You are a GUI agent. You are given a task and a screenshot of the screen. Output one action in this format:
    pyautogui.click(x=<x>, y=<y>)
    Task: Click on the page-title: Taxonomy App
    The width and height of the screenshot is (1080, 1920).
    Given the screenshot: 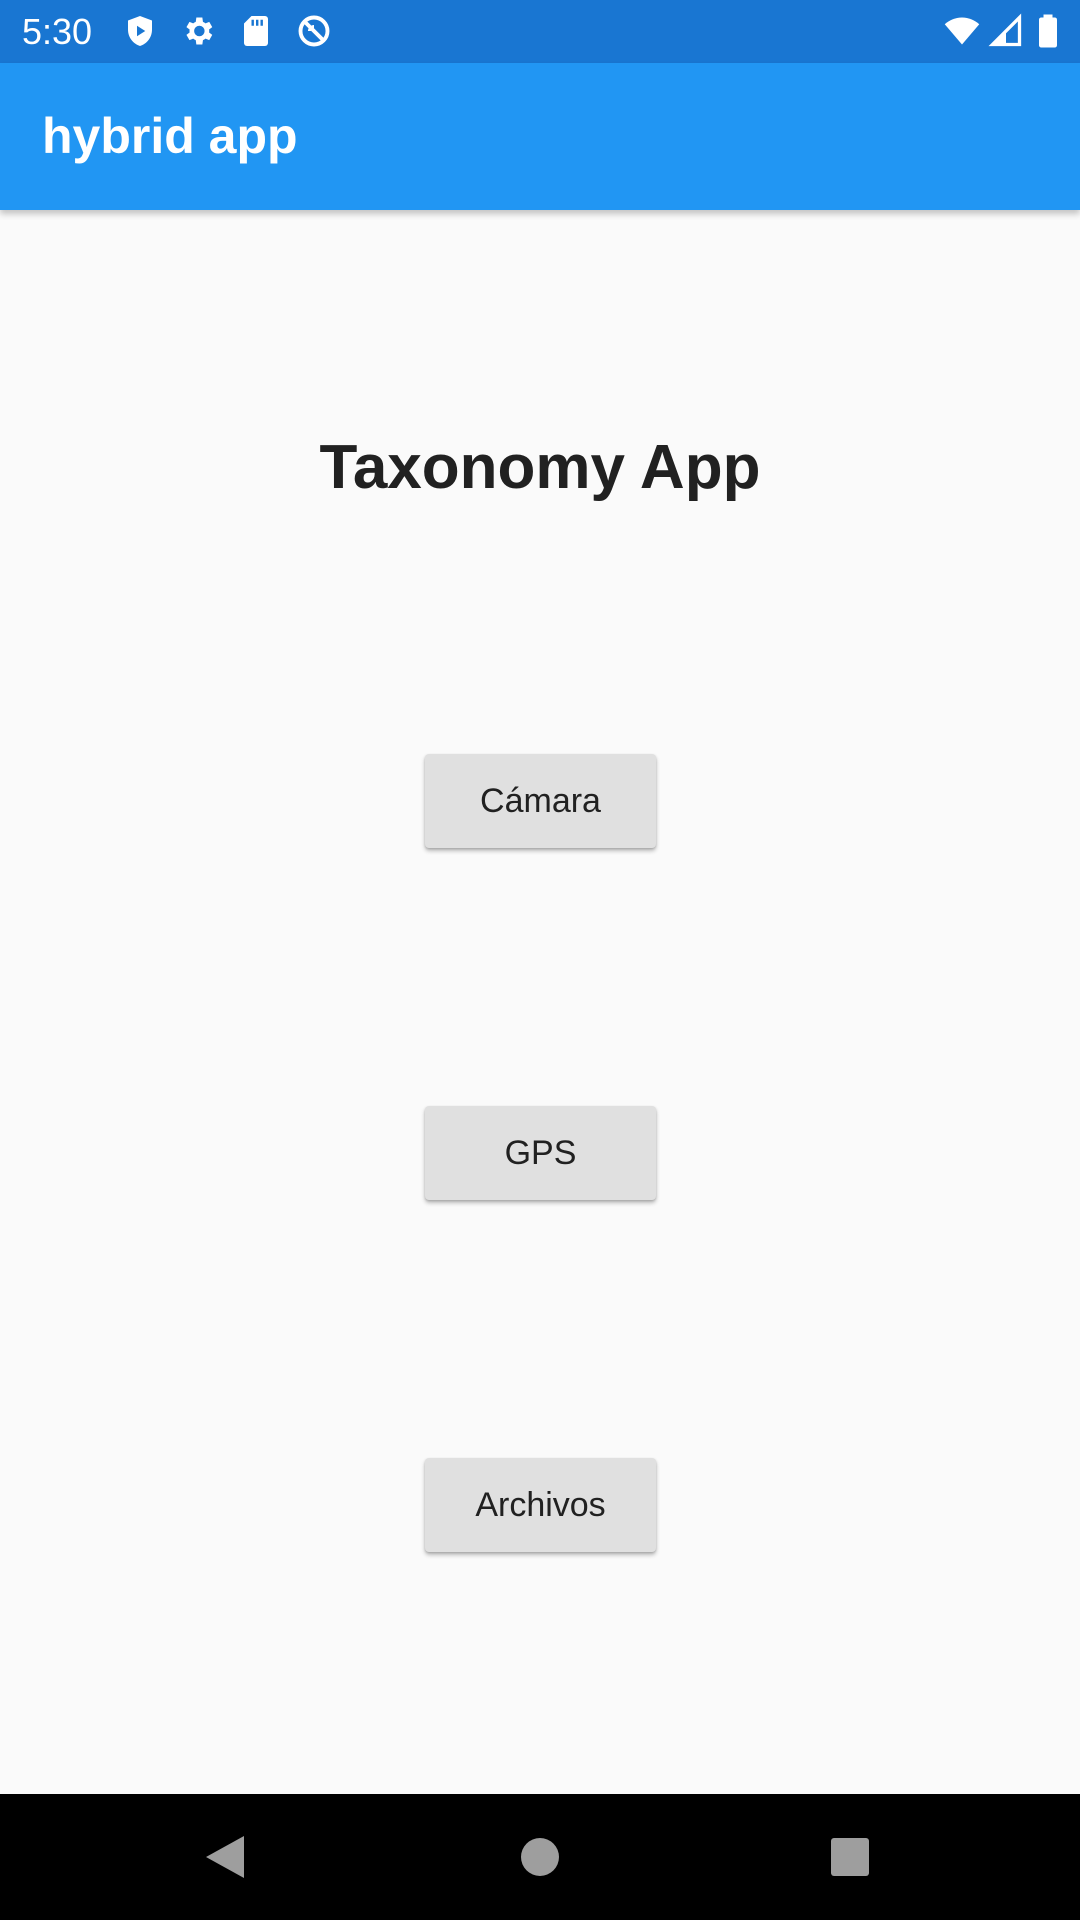 What is the action you would take?
    pyautogui.click(x=540, y=467)
    